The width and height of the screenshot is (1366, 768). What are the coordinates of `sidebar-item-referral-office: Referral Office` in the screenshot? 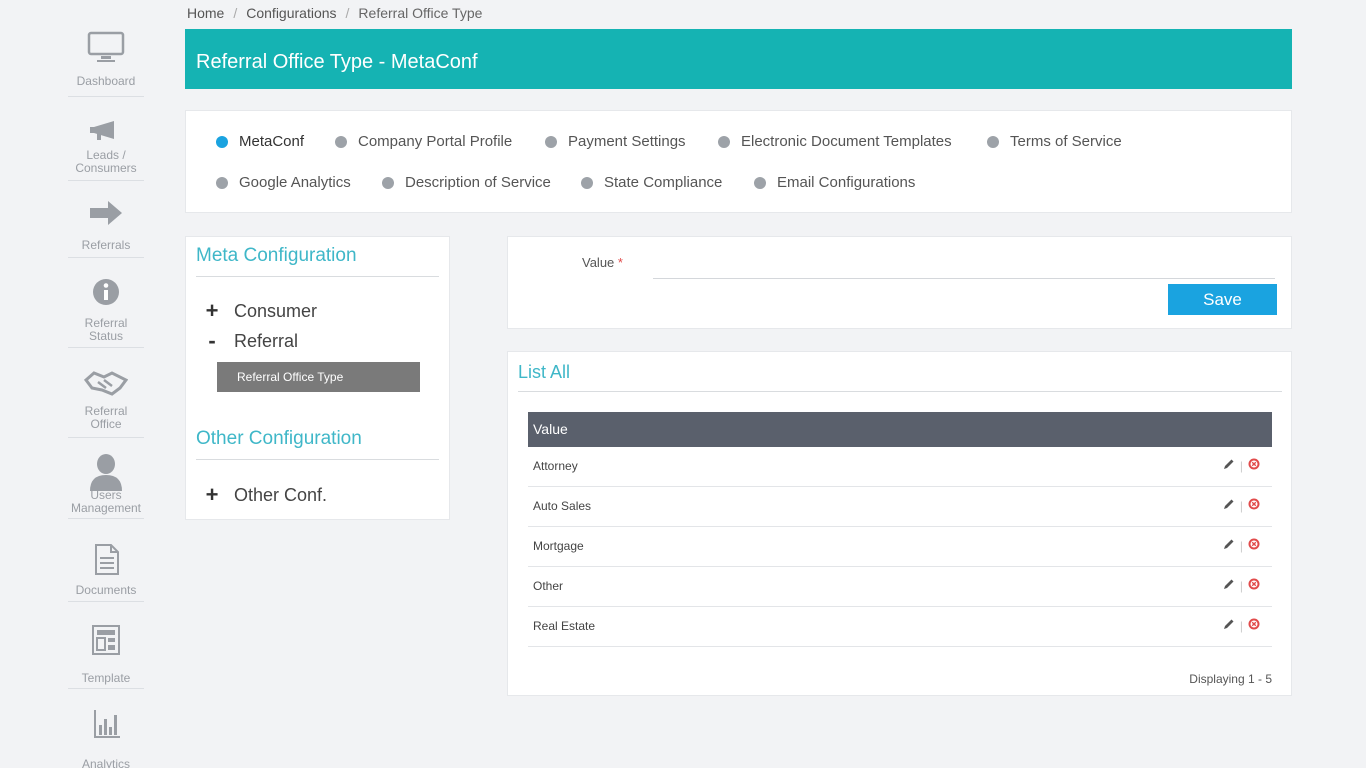 It's located at (106, 404).